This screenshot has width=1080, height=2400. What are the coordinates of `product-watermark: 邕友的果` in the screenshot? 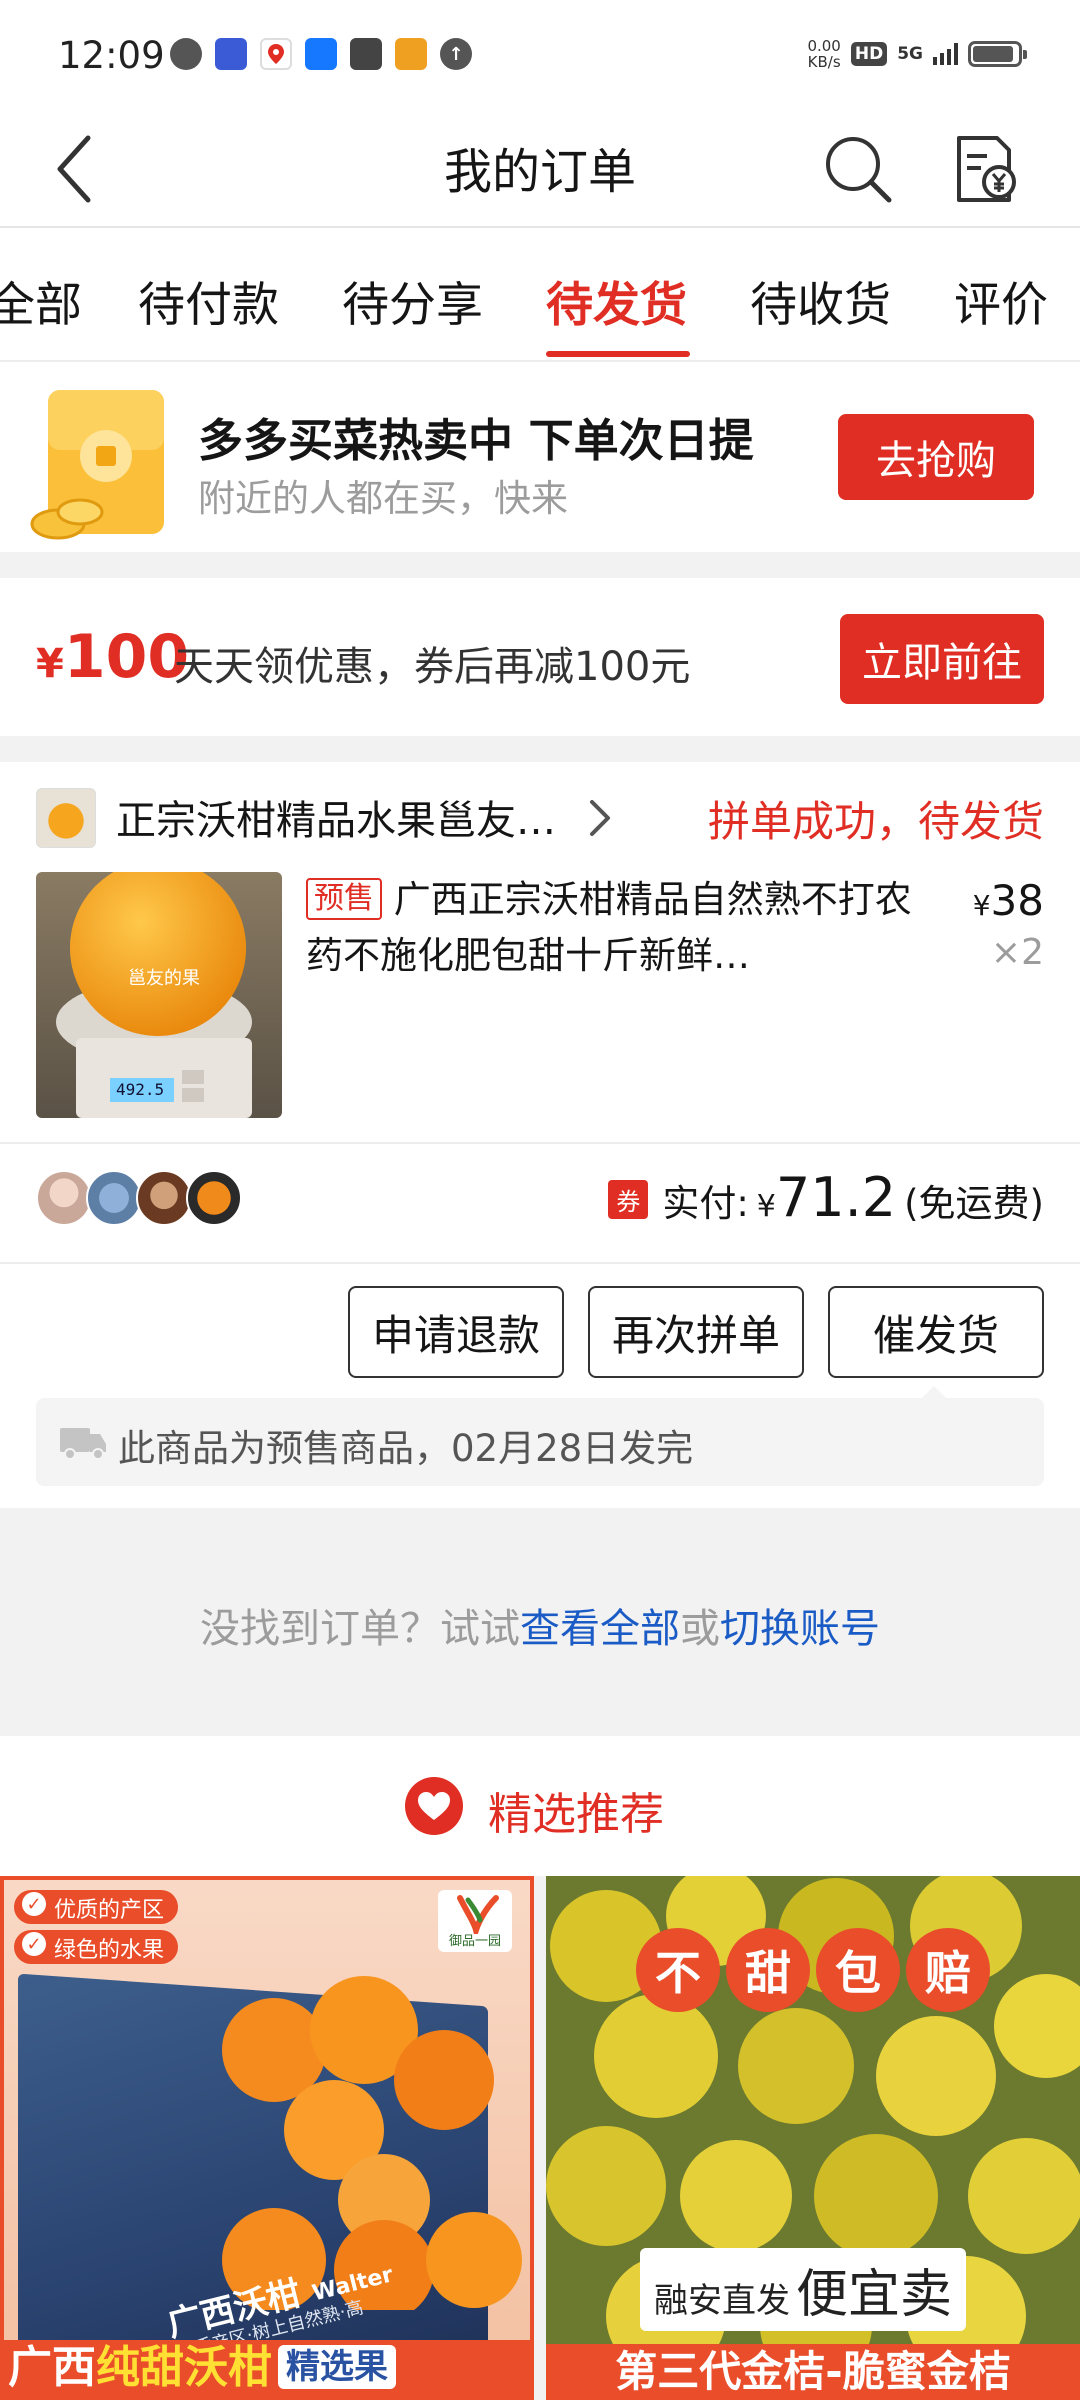 It's located at (164, 978).